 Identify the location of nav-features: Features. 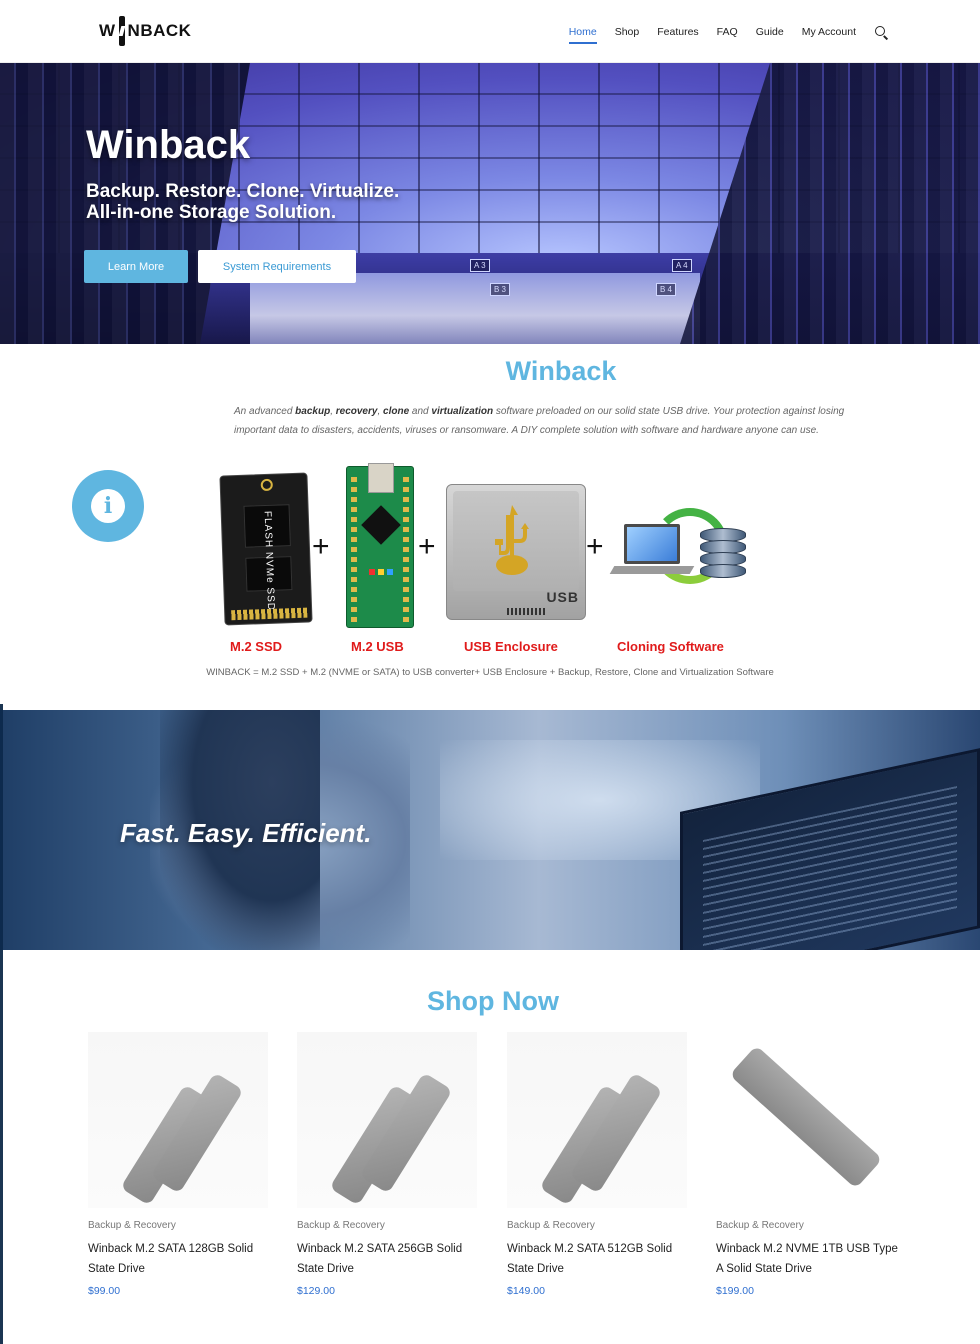
(677, 32).